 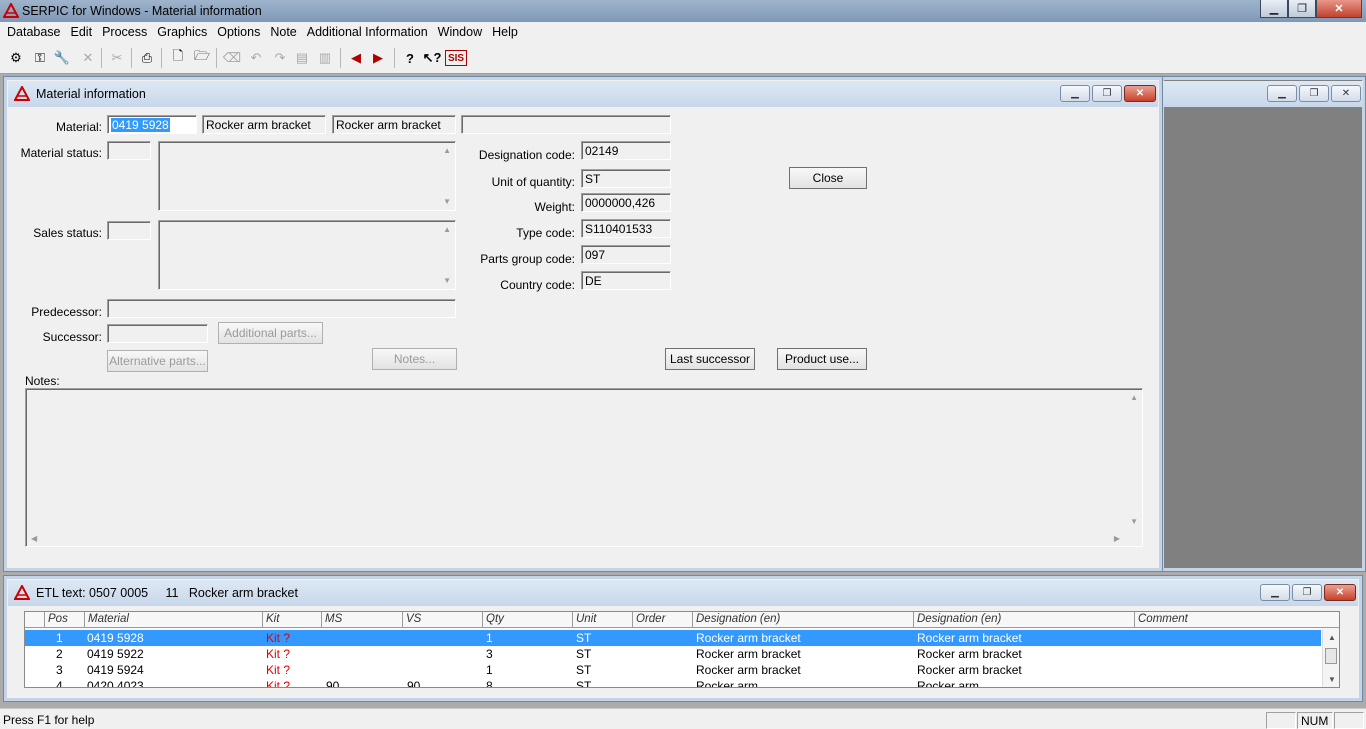 What do you see at coordinates (432, 58) in the screenshot?
I see `context-help-icon: ↖?` at bounding box center [432, 58].